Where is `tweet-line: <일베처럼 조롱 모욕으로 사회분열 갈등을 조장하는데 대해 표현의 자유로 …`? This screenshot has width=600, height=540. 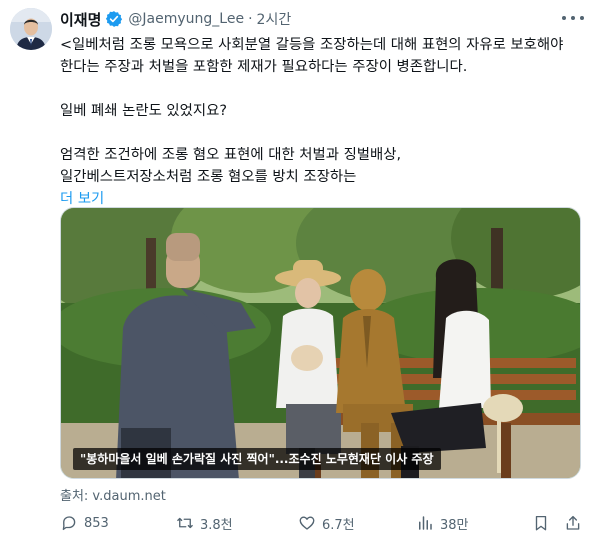 tweet-line: <일베처럼 조롱 모욕으로 사회분열 갈등을 조장하는데 대해 표현의 자유로 … is located at coordinates (312, 45).